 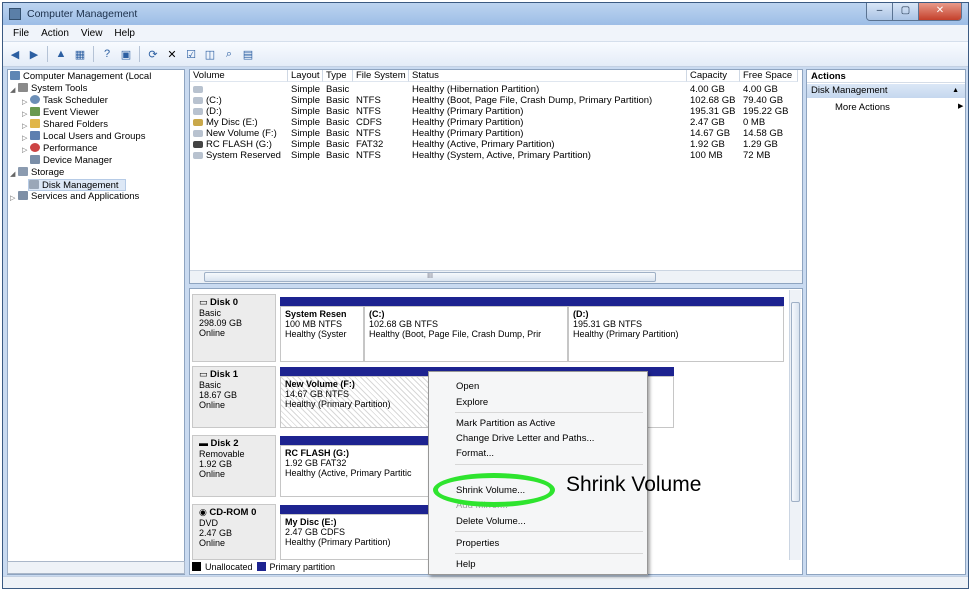 I want to click on tree-label: System Tools, so click(x=59, y=88).